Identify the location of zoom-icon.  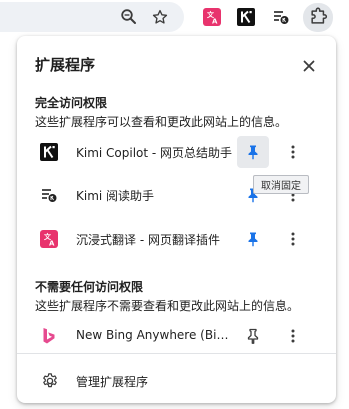
(129, 17).